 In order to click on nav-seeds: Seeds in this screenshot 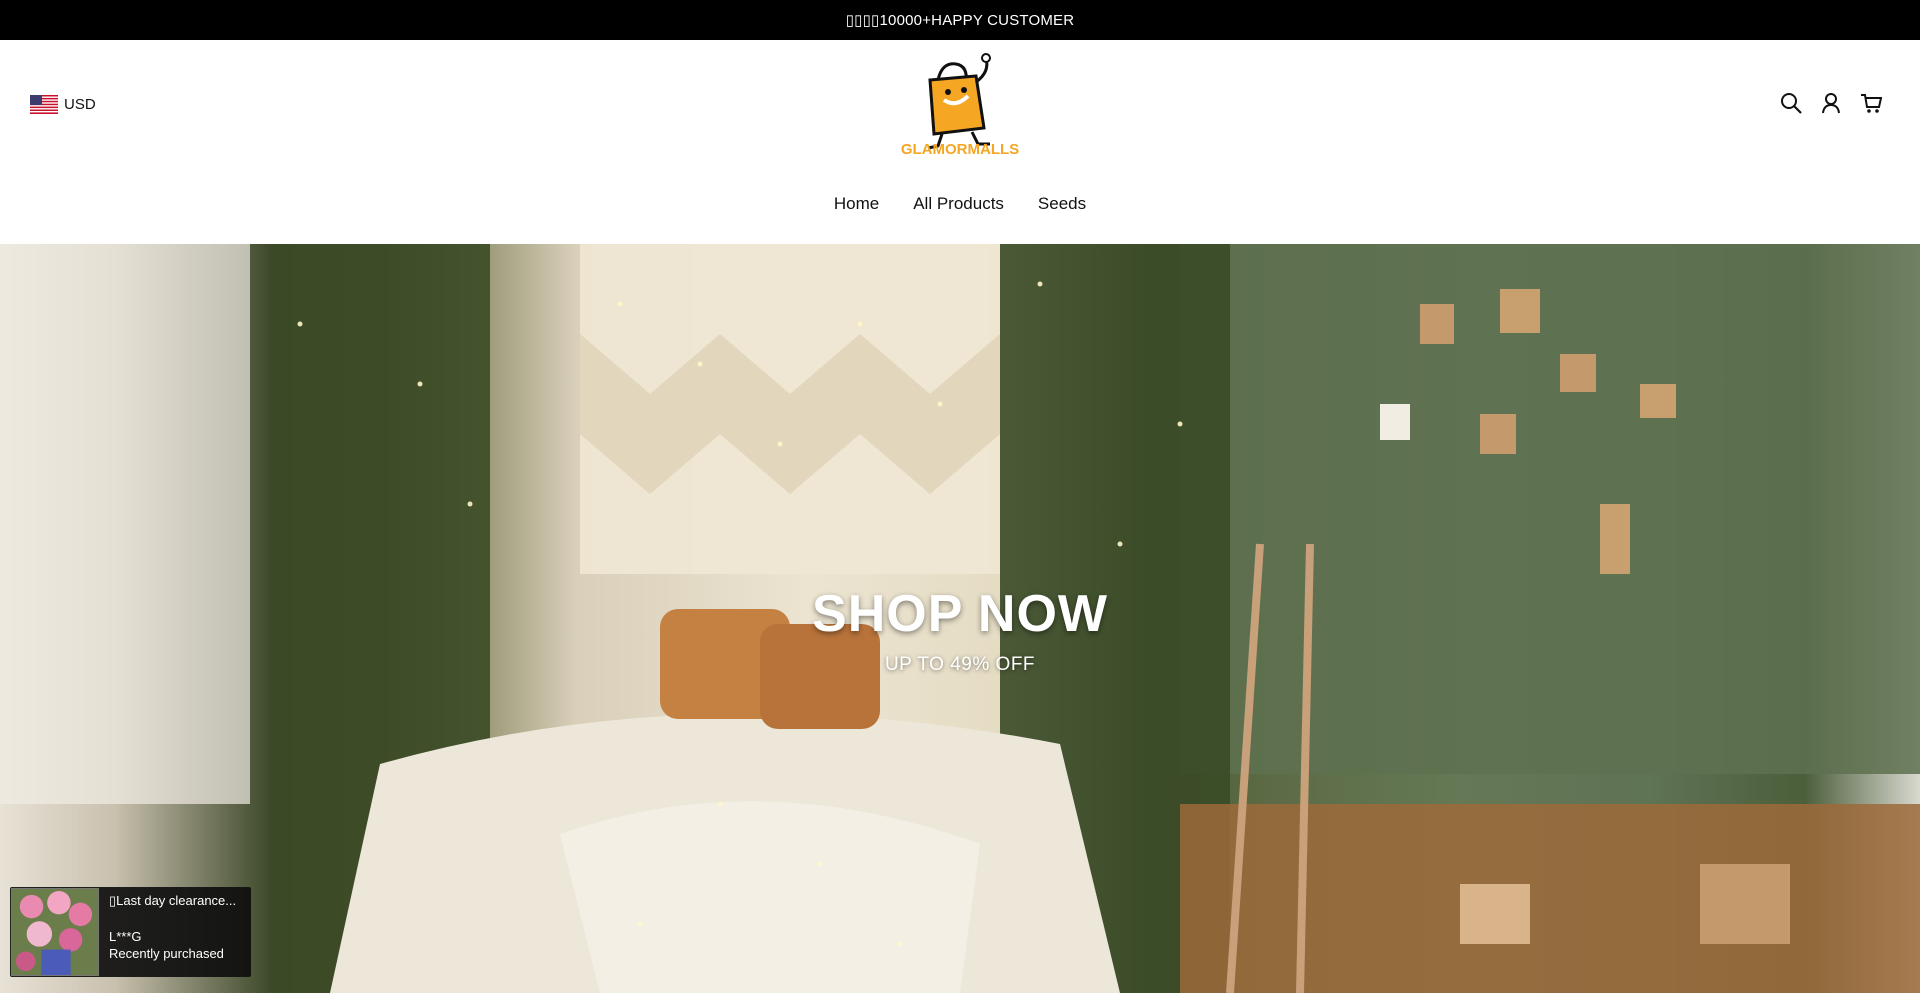, I will do `click(1062, 204)`.